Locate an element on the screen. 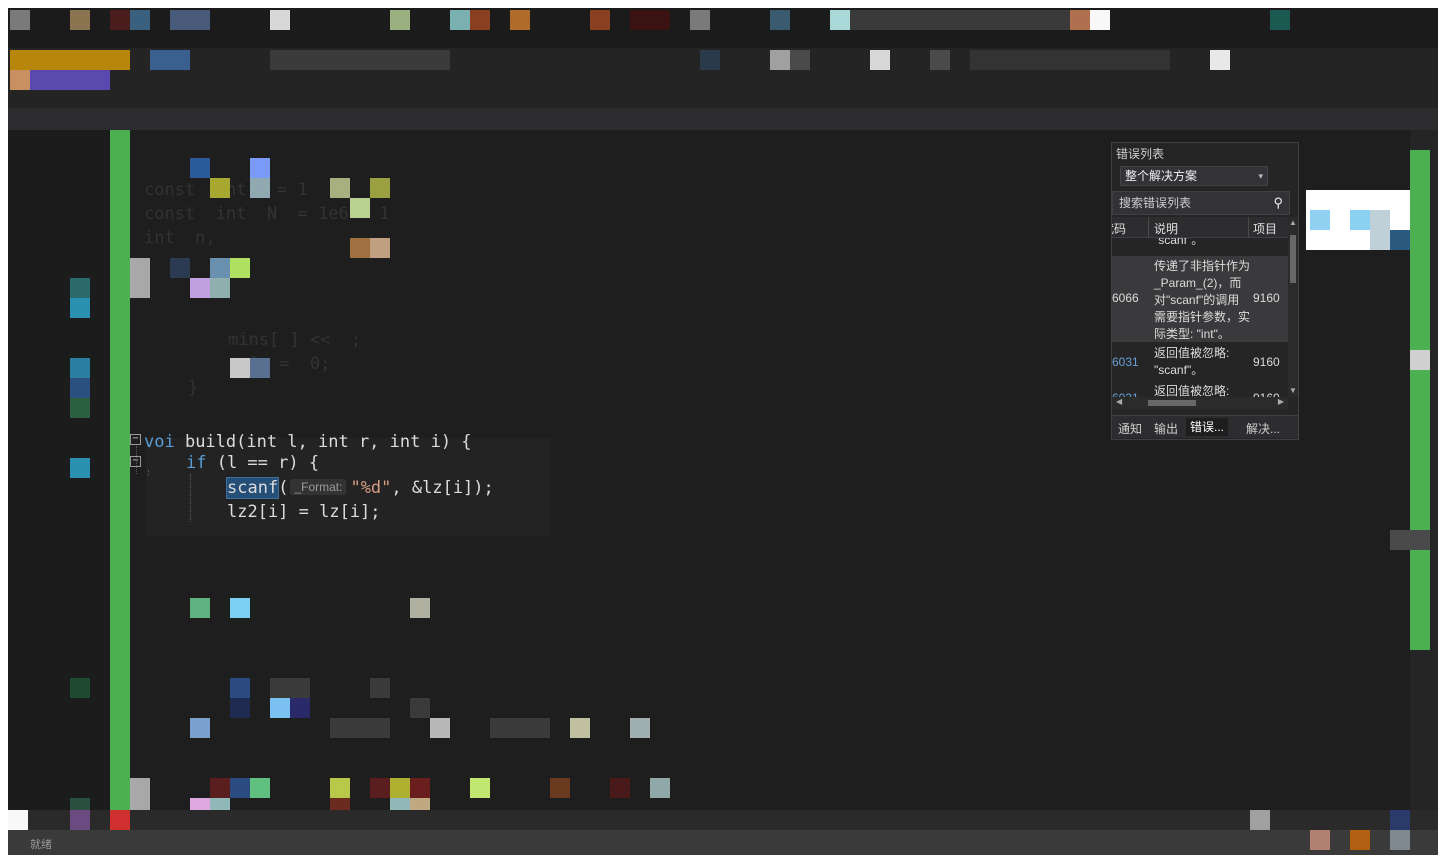 Image resolution: width=1446 pixels, height=863 pixels. error-search-input: 搜索错误列表 ⚲ is located at coordinates (1201, 203).